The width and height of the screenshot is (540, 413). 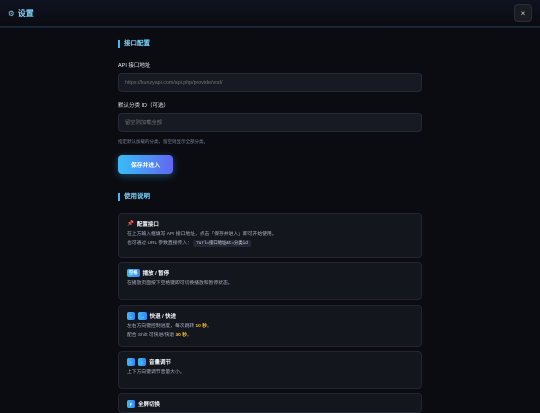 What do you see at coordinates (202, 234) in the screenshot?
I see `card-line: 在上方输入框填写 API 接口地址，点击「保存并进入」即可开始使用。` at bounding box center [202, 234].